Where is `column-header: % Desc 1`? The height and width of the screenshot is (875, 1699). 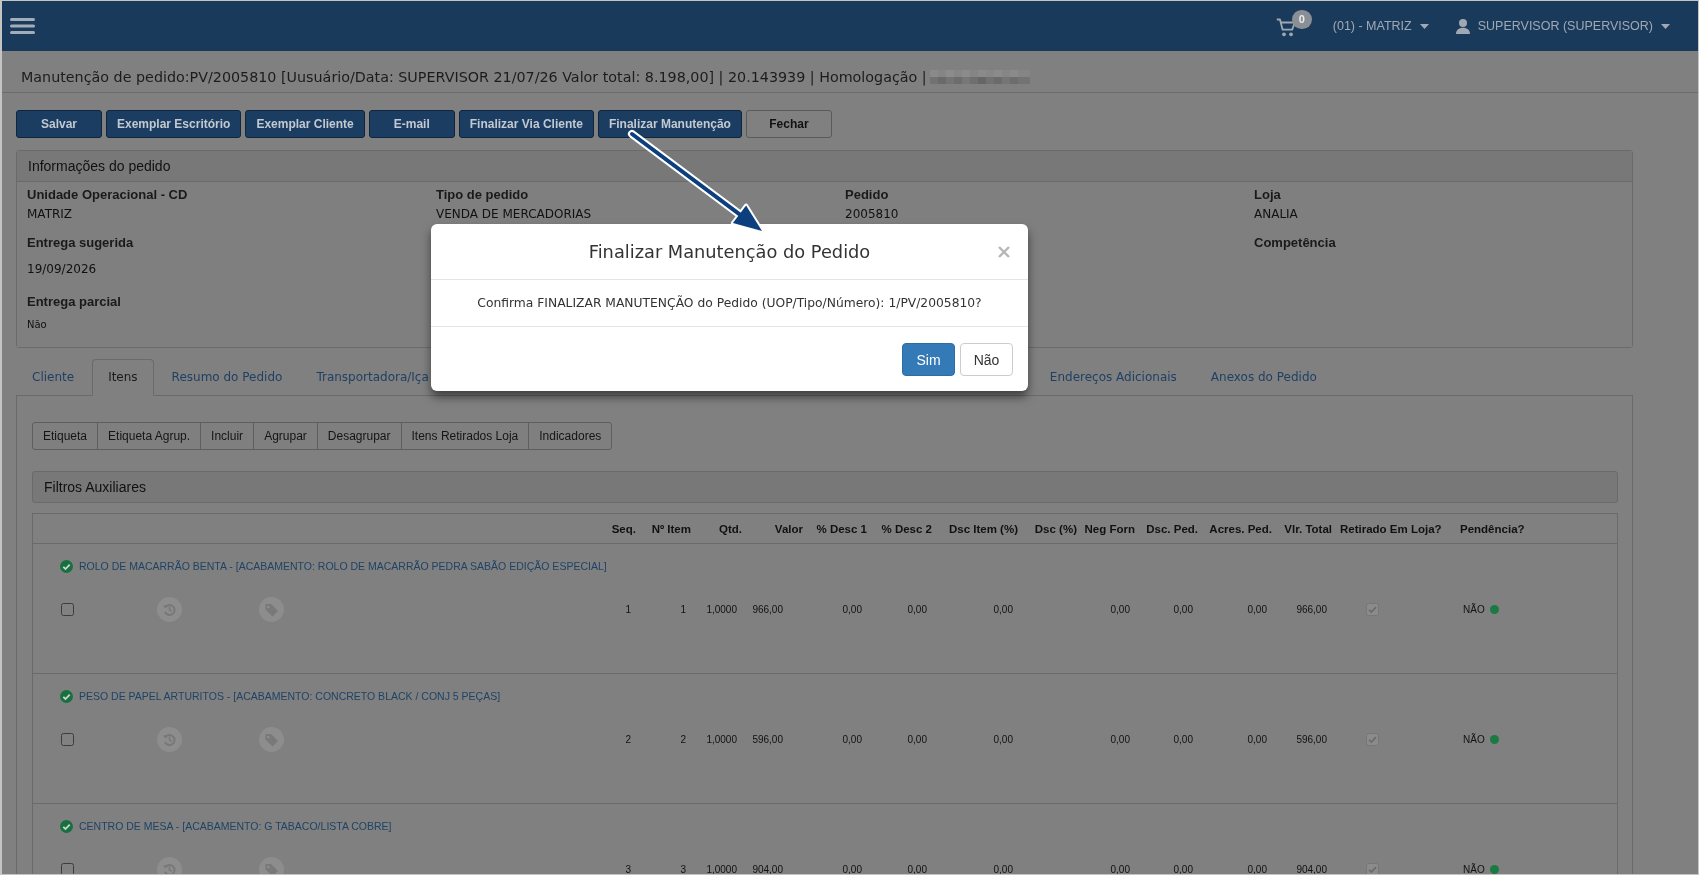
column-header: % Desc 1 is located at coordinates (841, 528).